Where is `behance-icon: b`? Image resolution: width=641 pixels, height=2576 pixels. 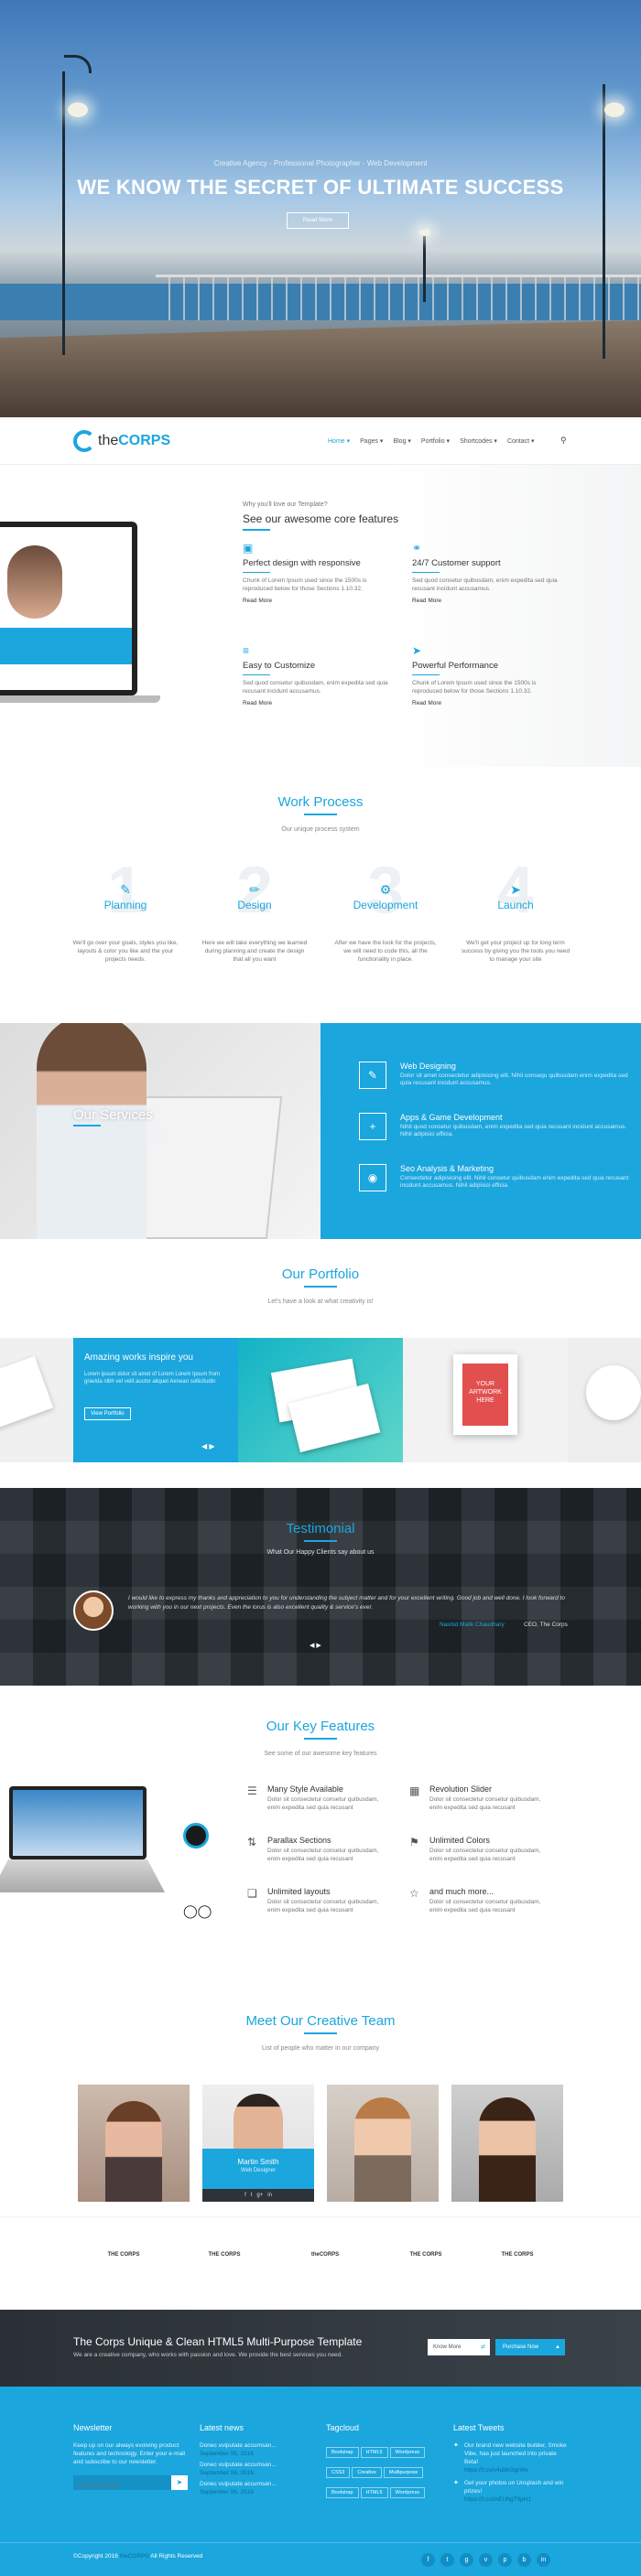
behance-icon: b is located at coordinates (524, 2560).